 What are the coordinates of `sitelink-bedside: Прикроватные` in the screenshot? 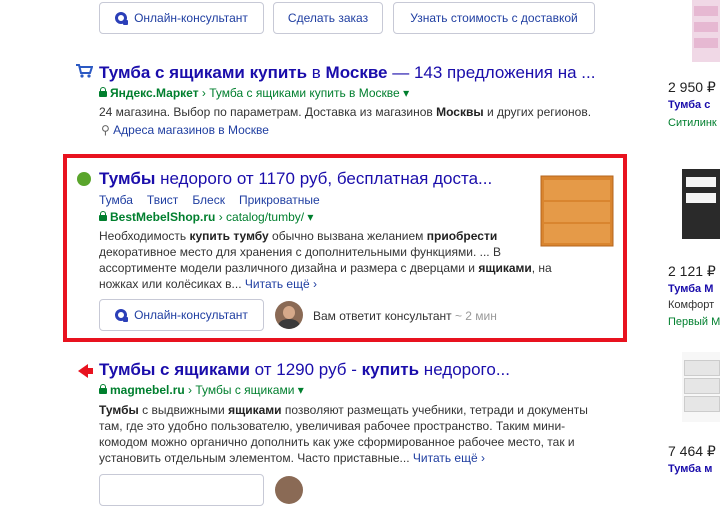 It's located at (279, 200).